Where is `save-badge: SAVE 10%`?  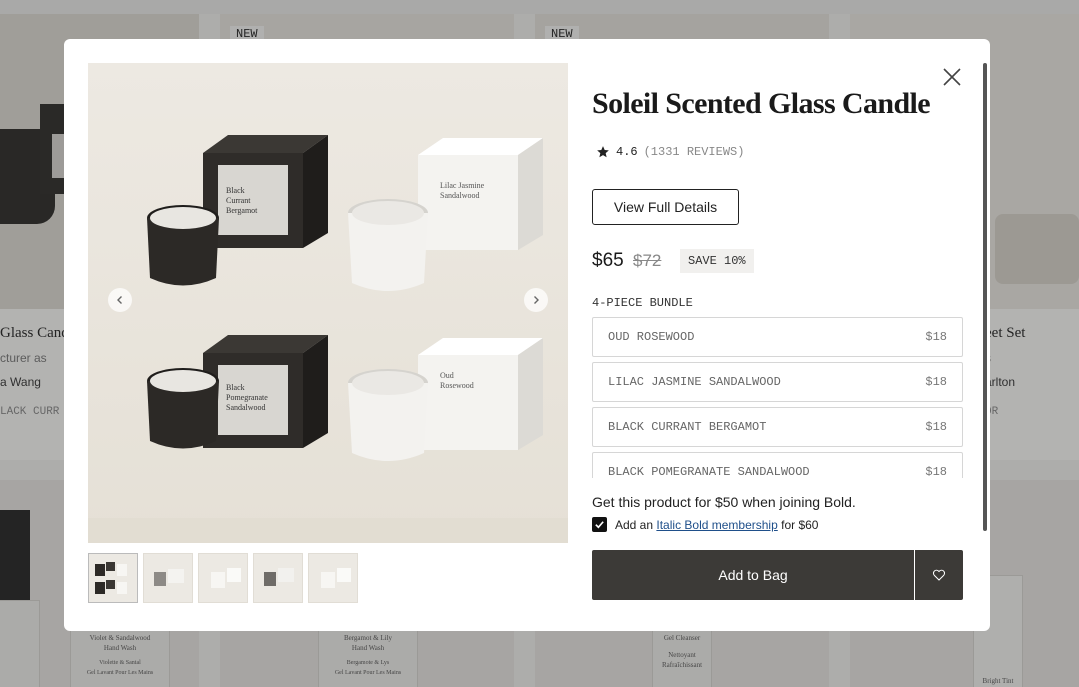 save-badge: SAVE 10% is located at coordinates (717, 261).